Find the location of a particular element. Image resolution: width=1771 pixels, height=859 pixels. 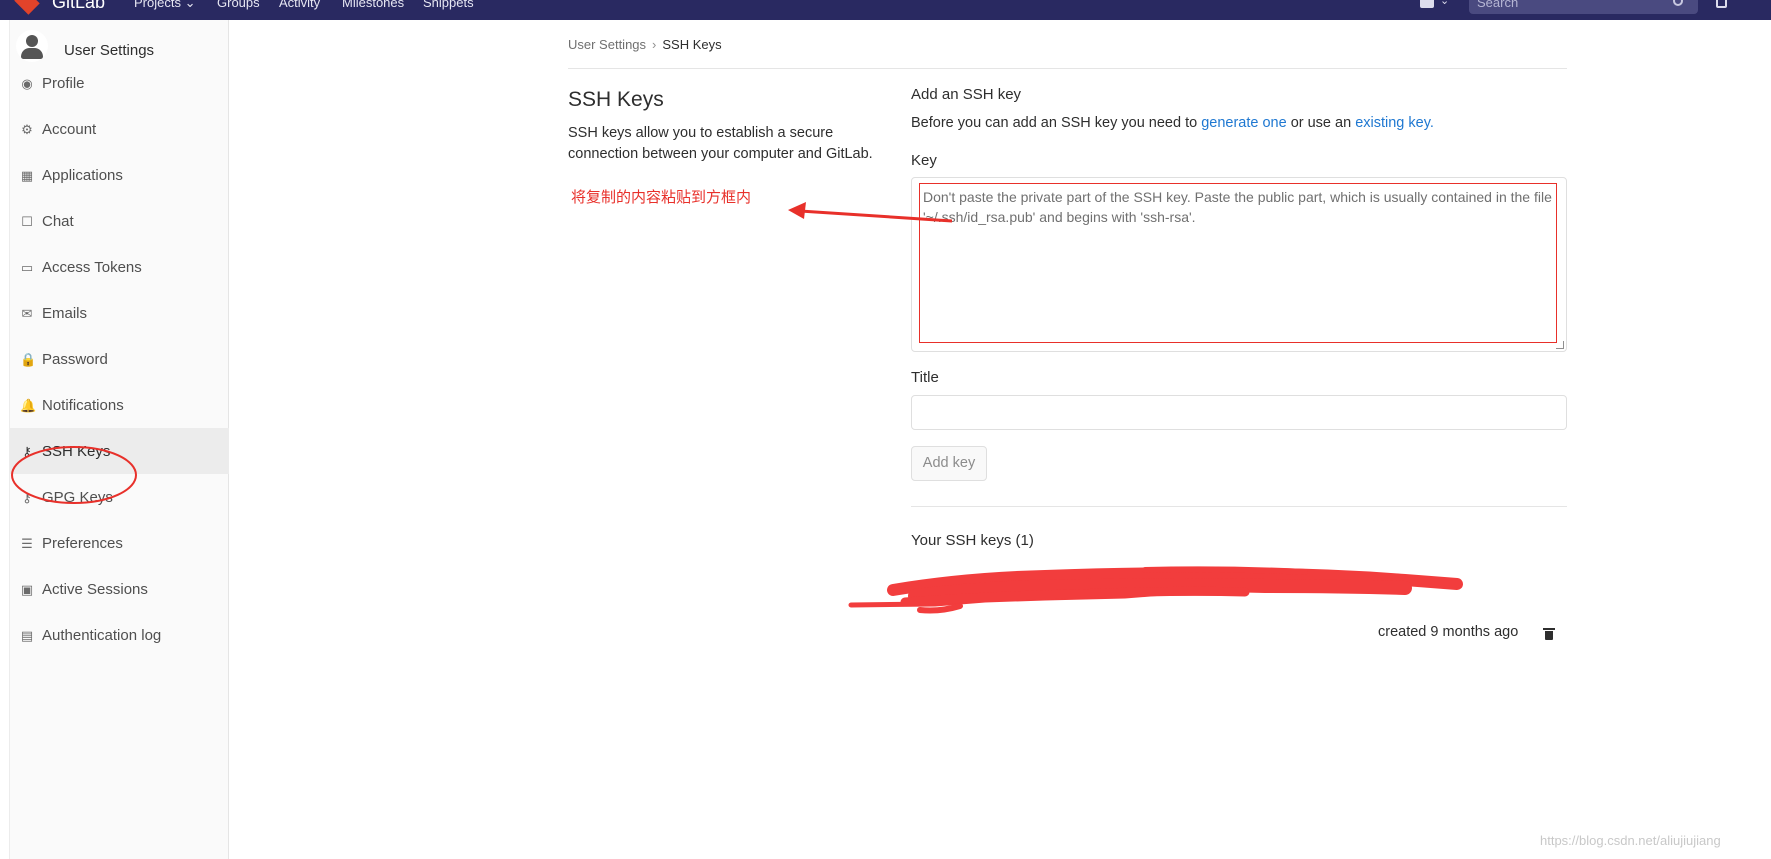

notifications-icon: 🔔 is located at coordinates (28, 405).